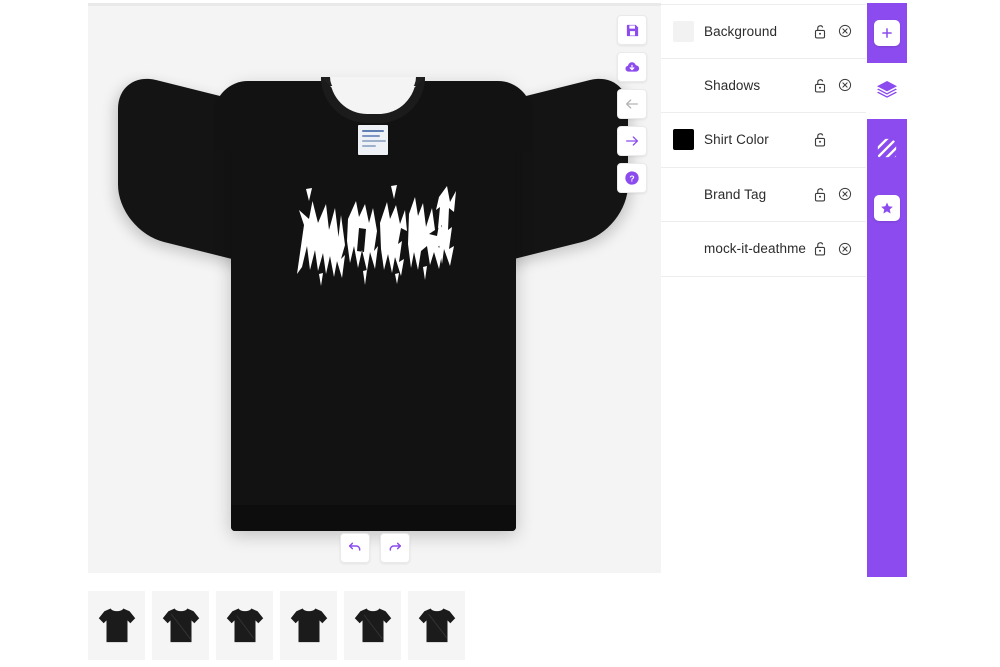  I want to click on layer-row-shadows: Shadows, so click(763, 86).